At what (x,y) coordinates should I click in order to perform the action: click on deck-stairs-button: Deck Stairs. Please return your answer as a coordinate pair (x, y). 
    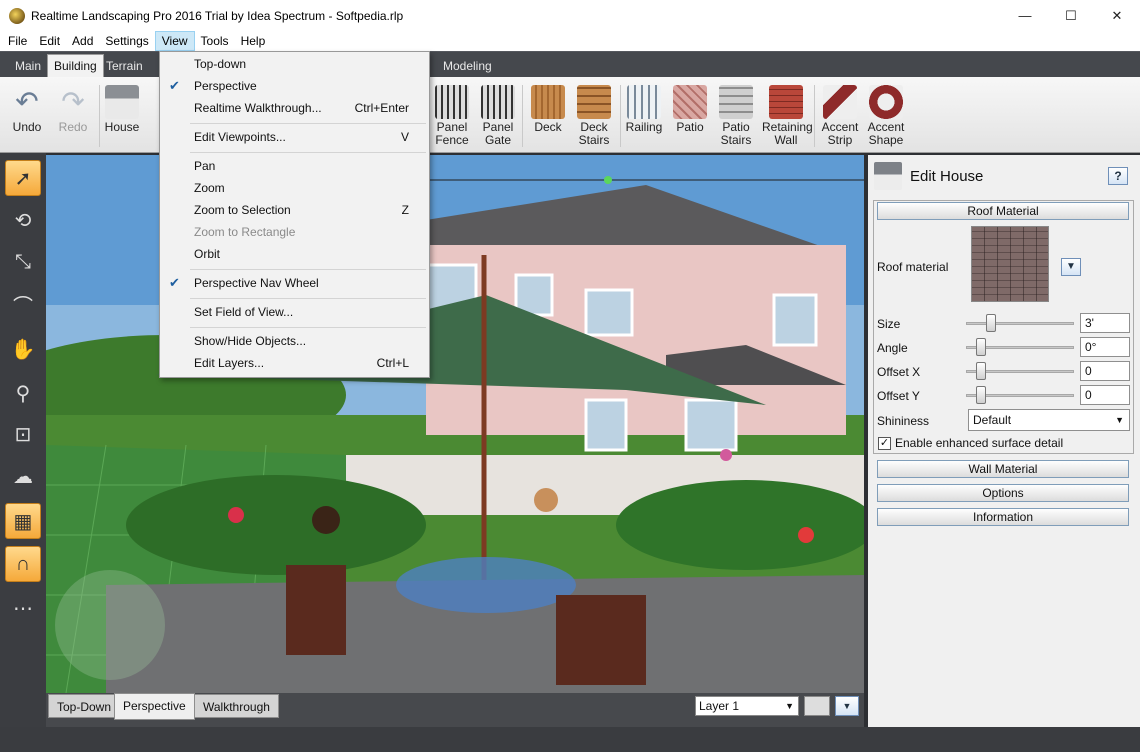
    Looking at the image, I should click on (594, 116).